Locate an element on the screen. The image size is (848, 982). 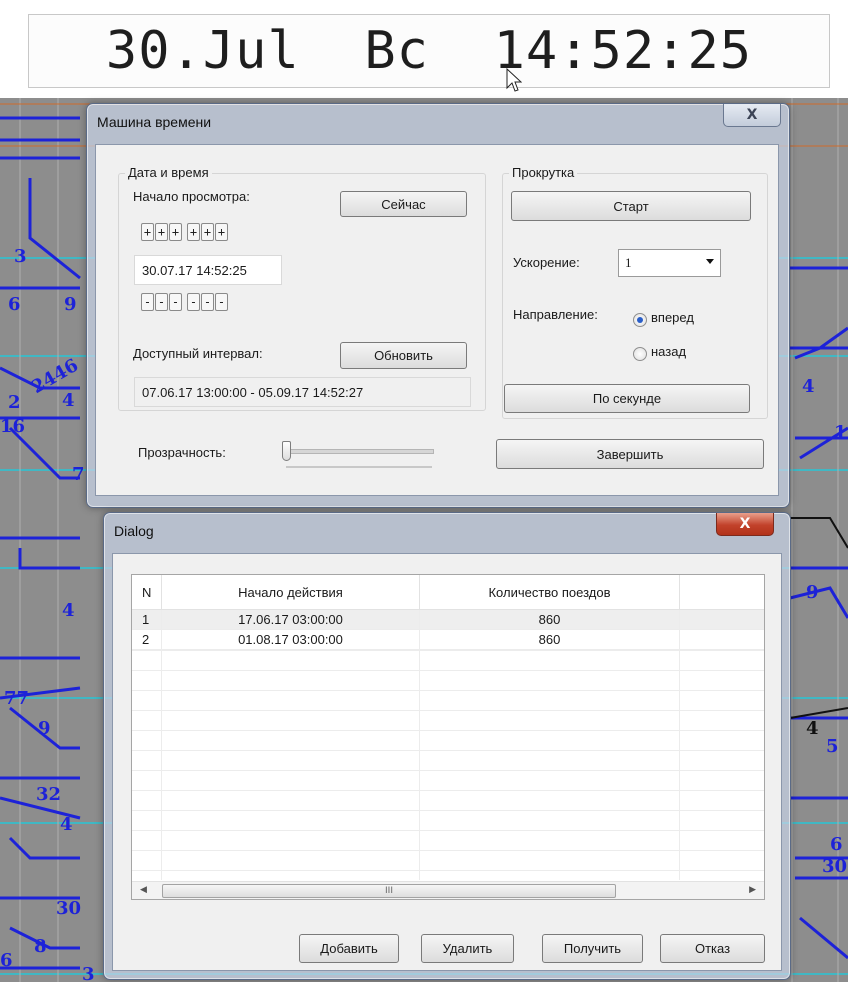
add-button-label: Добавить is located at coordinates (349, 948).